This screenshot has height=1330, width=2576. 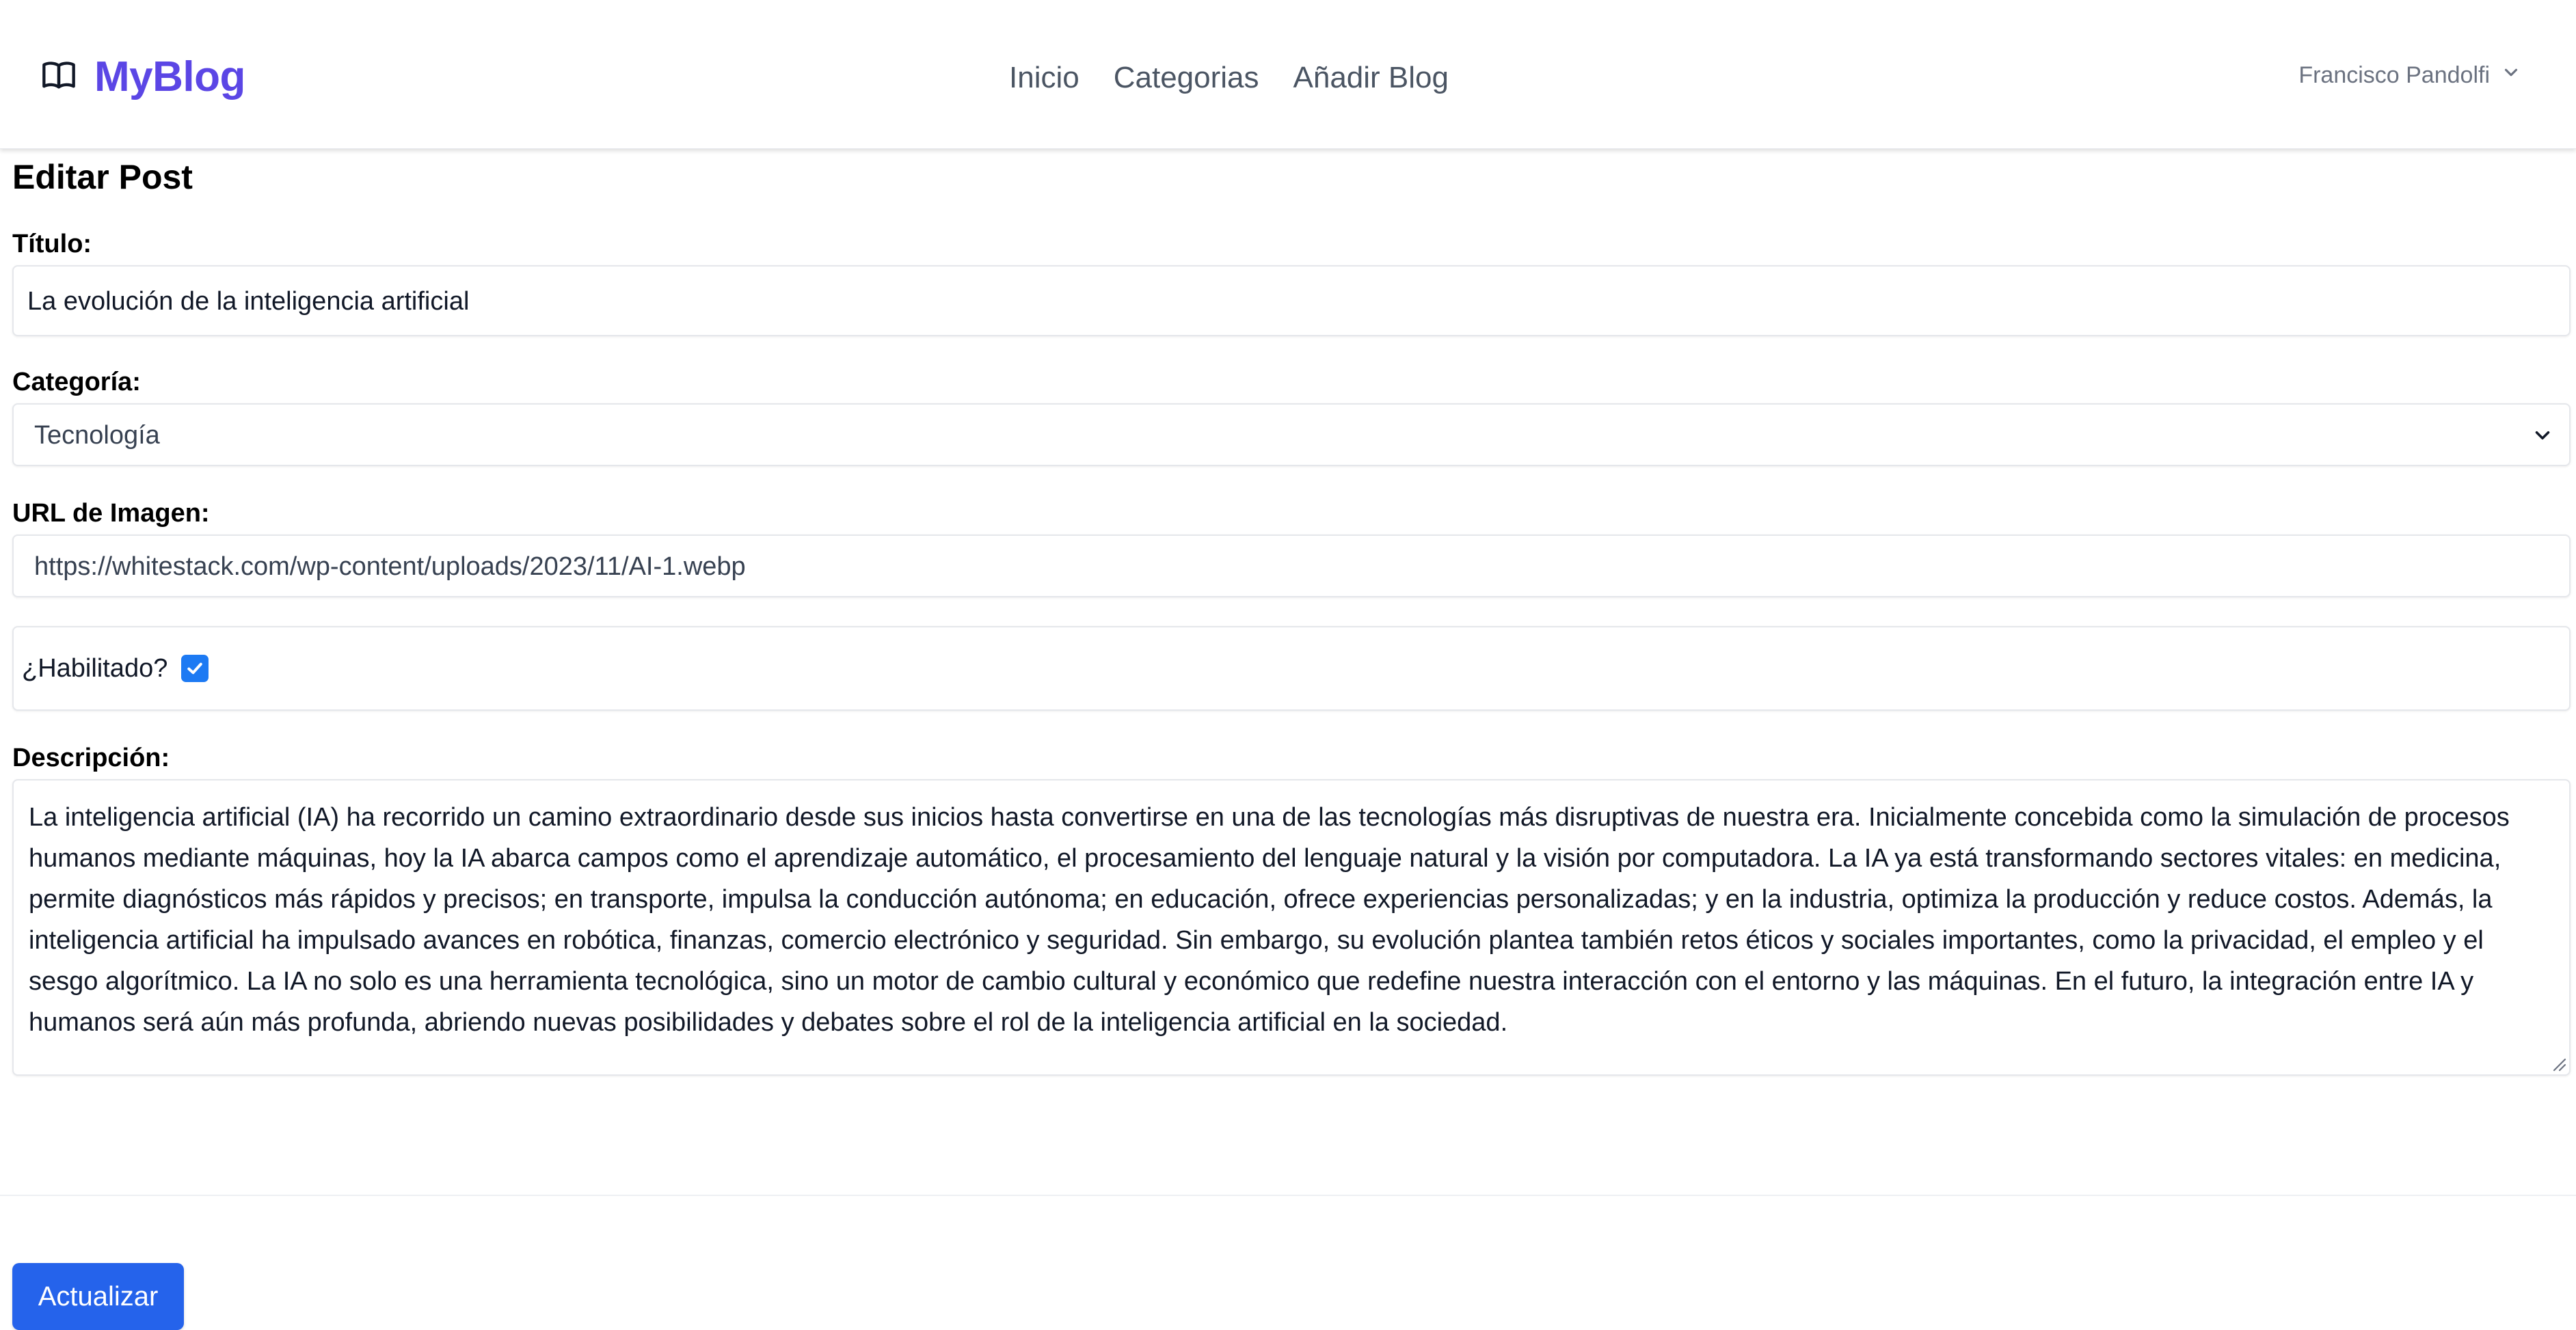 I want to click on user-menu-dropdown: Francisco Pandolfi, so click(x=2409, y=75).